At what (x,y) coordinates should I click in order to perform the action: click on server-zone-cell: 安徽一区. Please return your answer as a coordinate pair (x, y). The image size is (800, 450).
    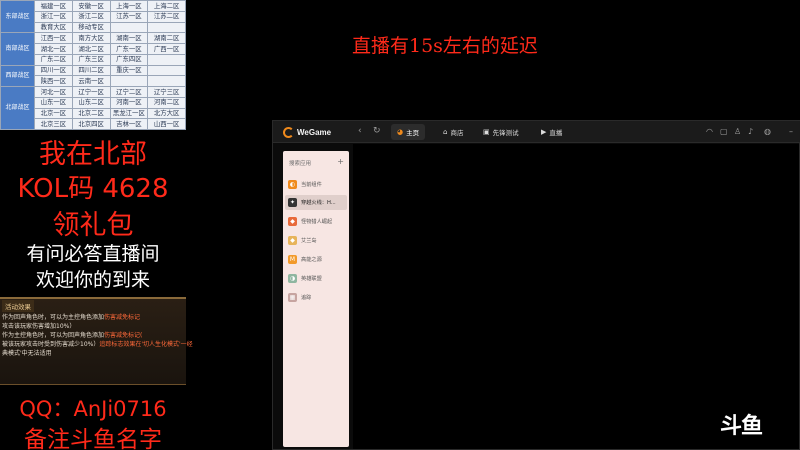
    Looking at the image, I should click on (91, 6).